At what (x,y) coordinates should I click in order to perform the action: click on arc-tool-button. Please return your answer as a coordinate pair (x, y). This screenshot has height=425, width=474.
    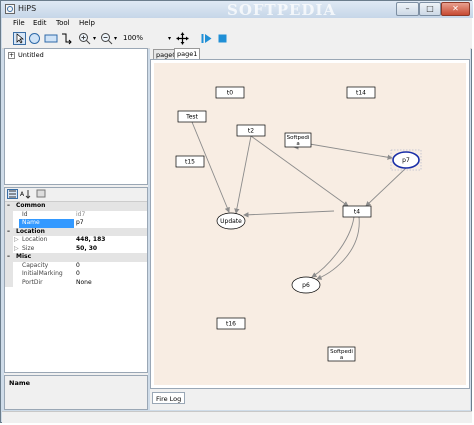
    Looking at the image, I should click on (66, 38).